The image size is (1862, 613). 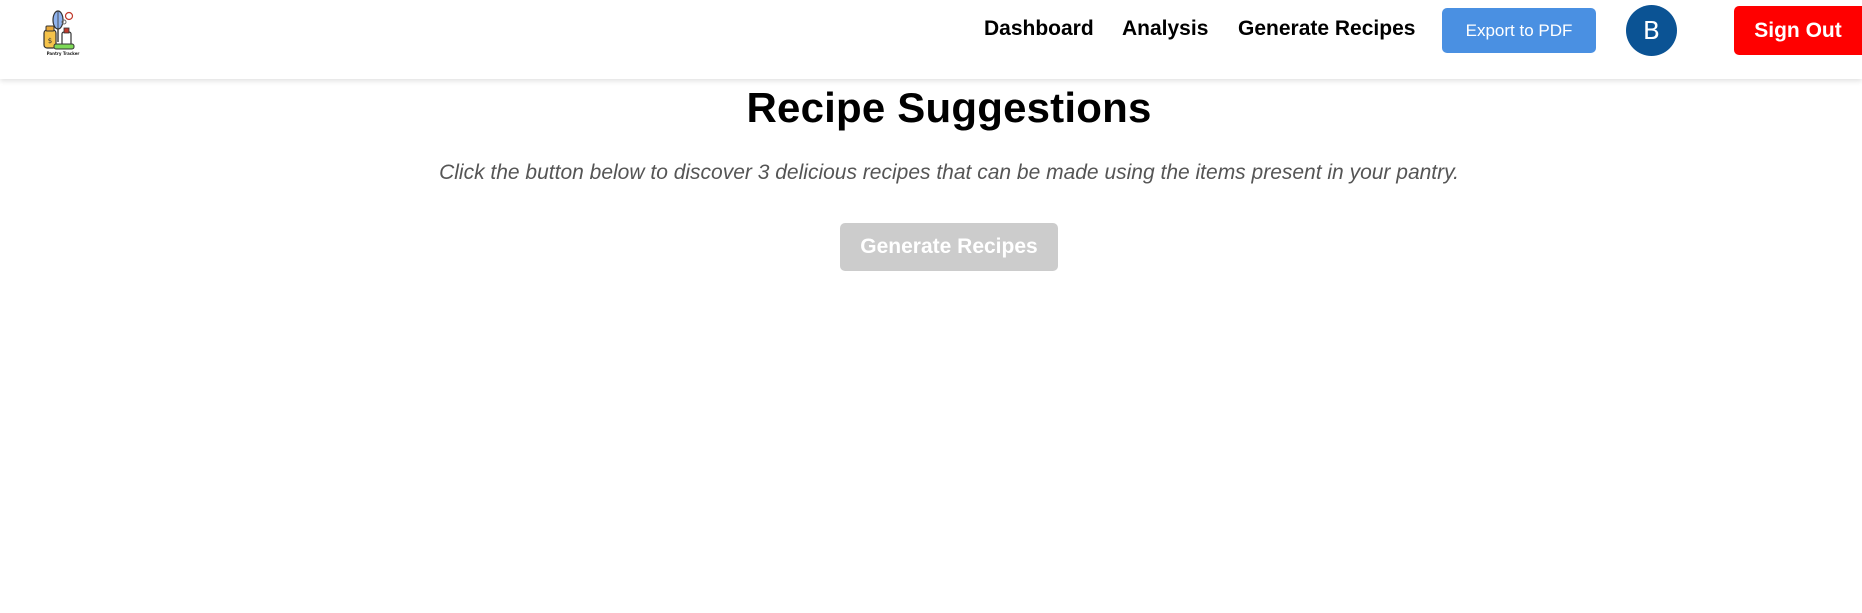 I want to click on nav-link-generate-recipes: Generate Recipes, so click(x=1326, y=29).